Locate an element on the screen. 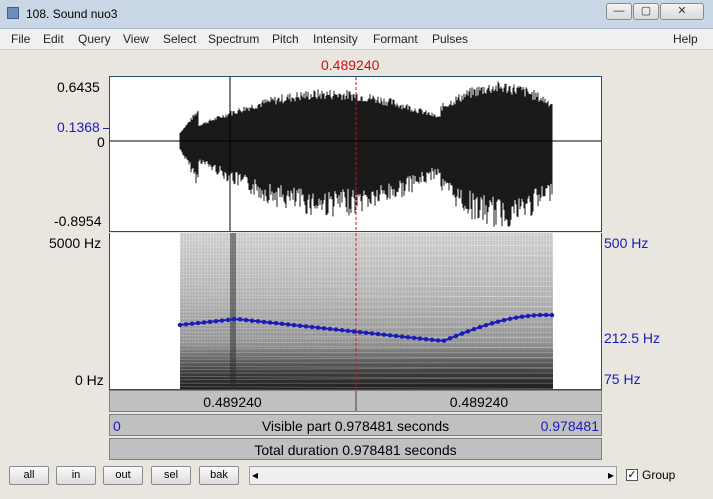  menu-select: Select is located at coordinates (179, 39).